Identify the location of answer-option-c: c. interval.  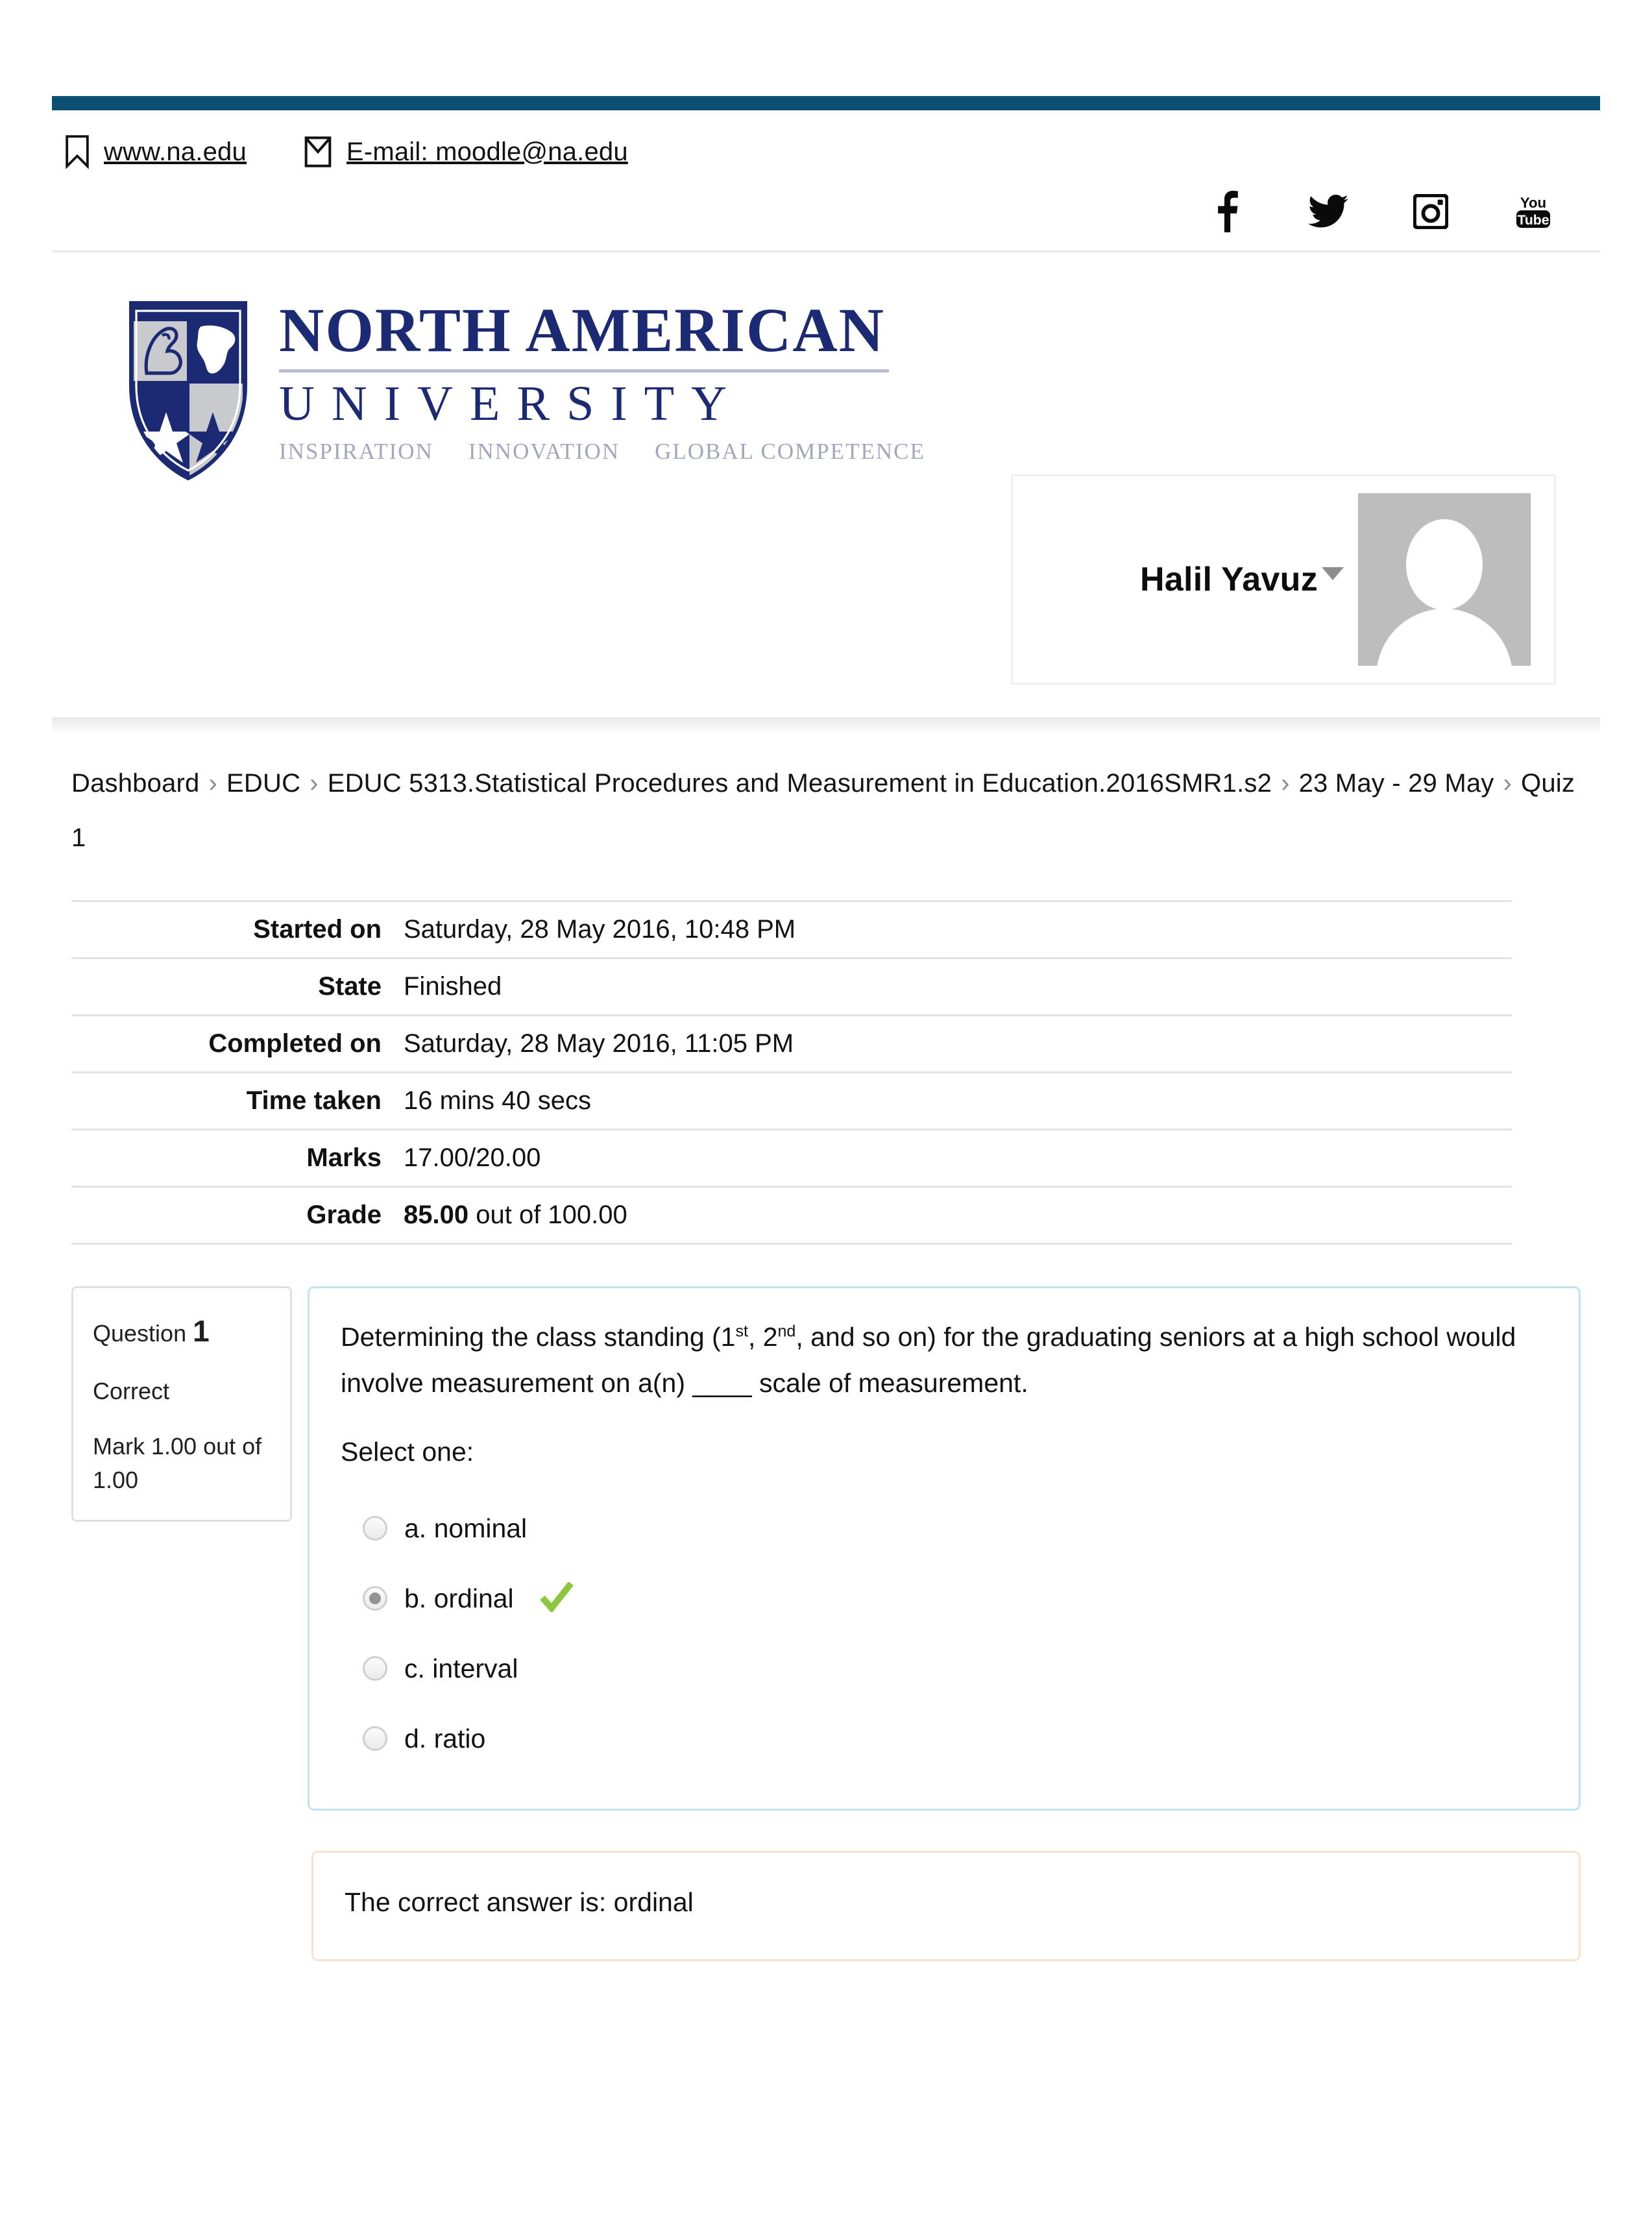
(955, 1669).